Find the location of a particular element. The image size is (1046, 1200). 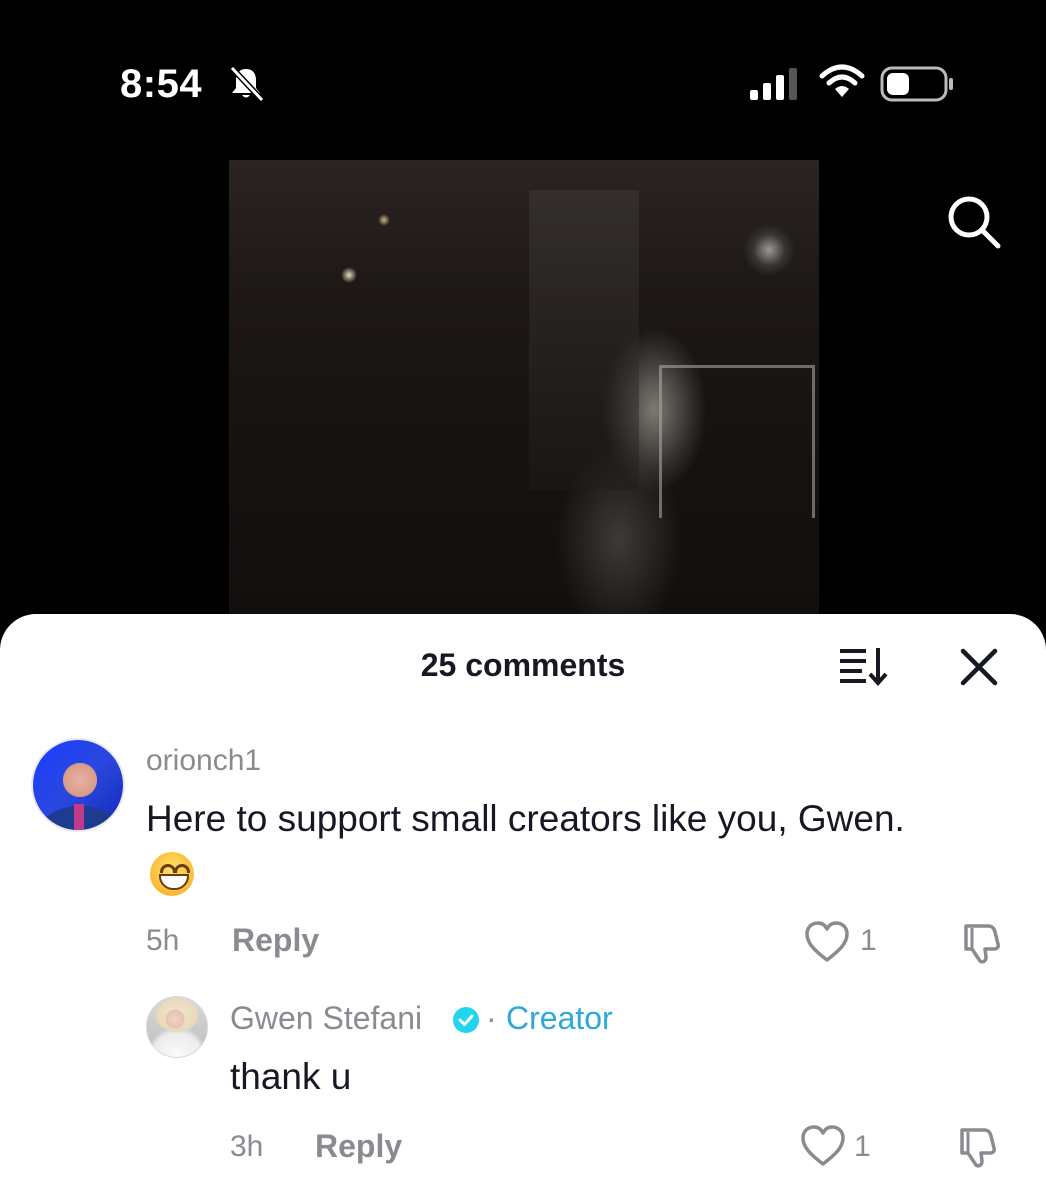

wifi-icon is located at coordinates (842, 80).